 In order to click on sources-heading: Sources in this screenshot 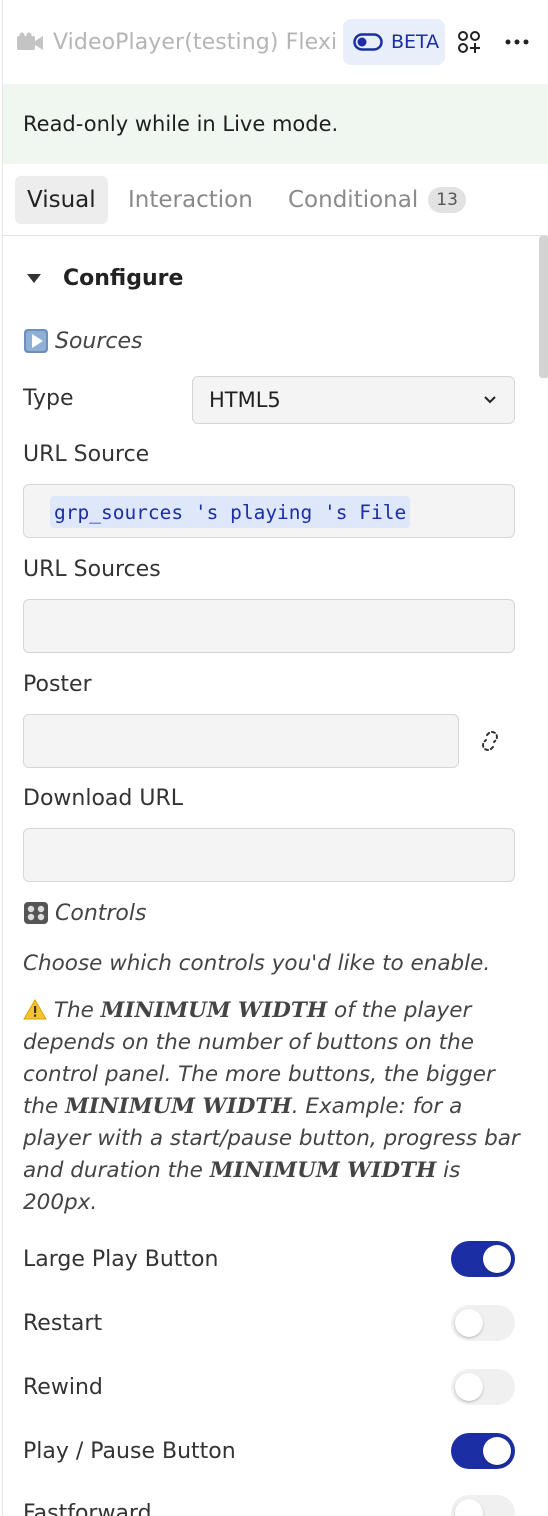, I will do `click(83, 341)`.